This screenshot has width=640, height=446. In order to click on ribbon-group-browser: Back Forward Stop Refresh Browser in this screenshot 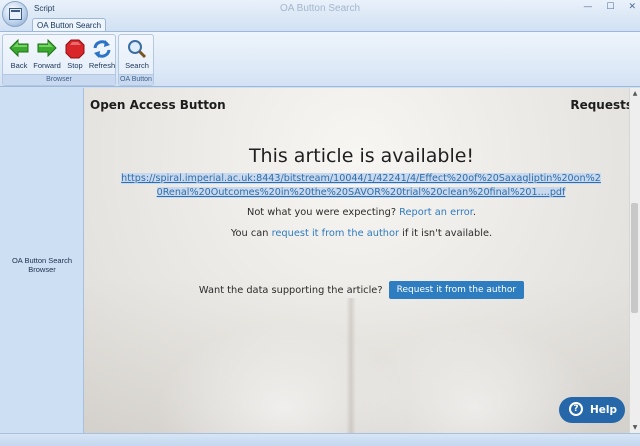, I will do `click(59, 60)`.